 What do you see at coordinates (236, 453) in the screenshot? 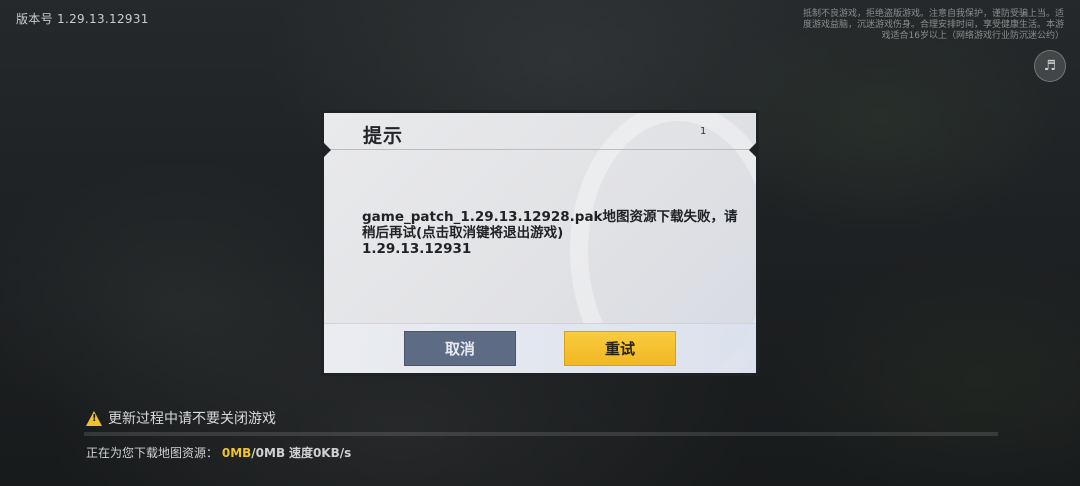
I see `downloaded-size: 0MB` at bounding box center [236, 453].